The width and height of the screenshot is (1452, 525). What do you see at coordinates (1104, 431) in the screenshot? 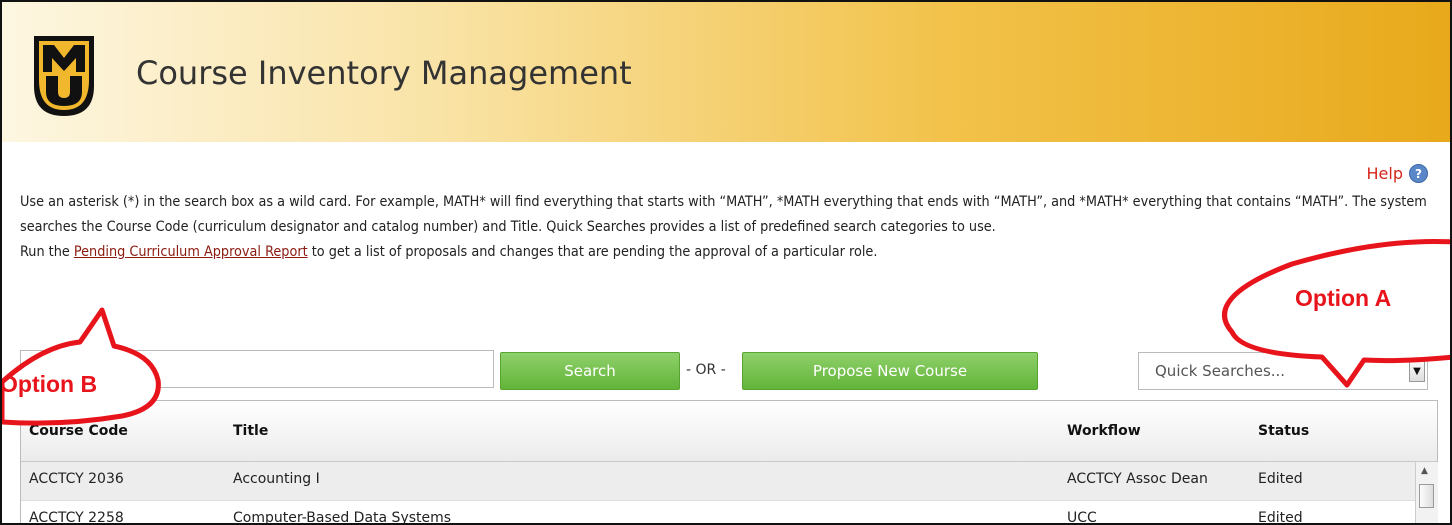
I see `column-header-workflow: Workflow` at bounding box center [1104, 431].